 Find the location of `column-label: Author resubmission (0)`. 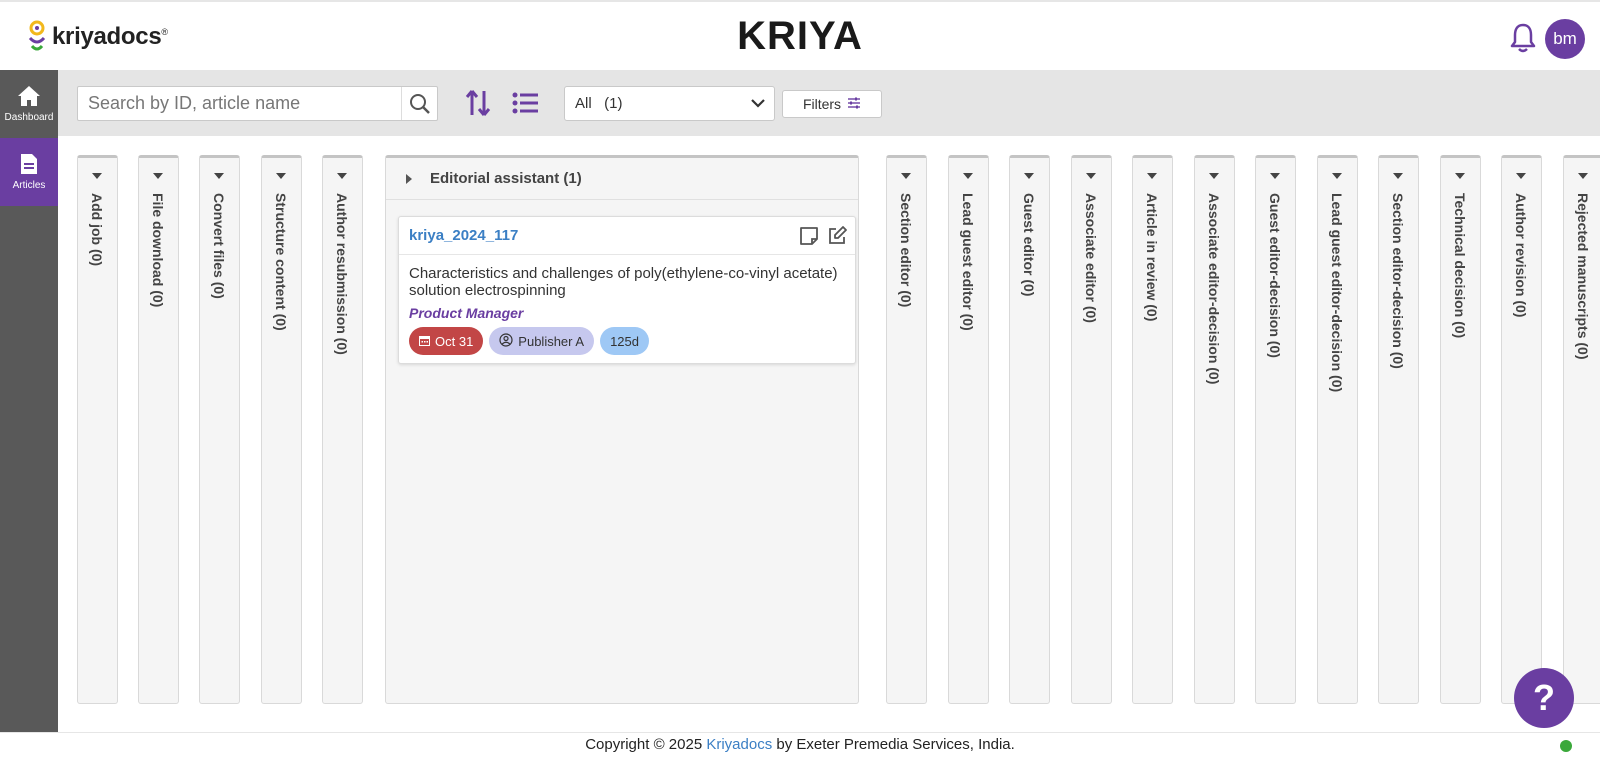

column-label: Author resubmission (0) is located at coordinates (342, 274).